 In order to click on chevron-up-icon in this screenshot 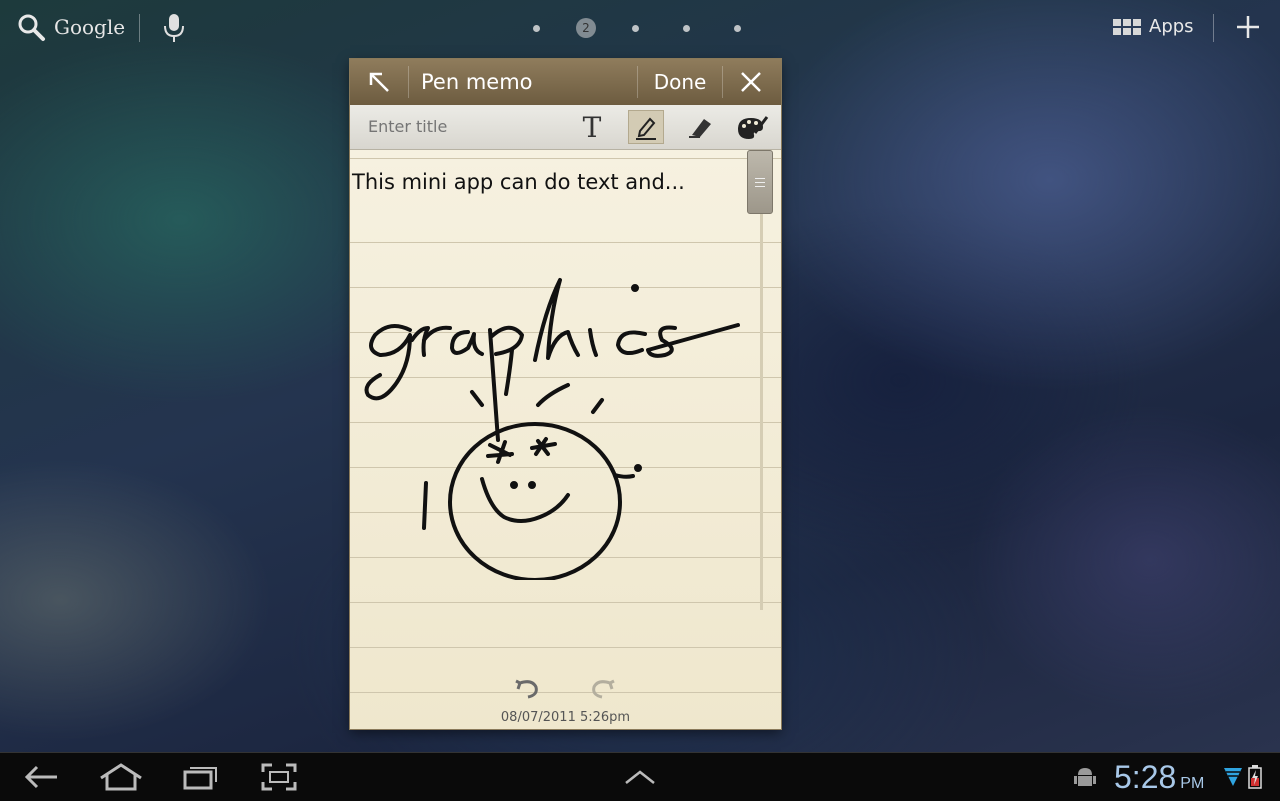, I will do `click(640, 777)`.